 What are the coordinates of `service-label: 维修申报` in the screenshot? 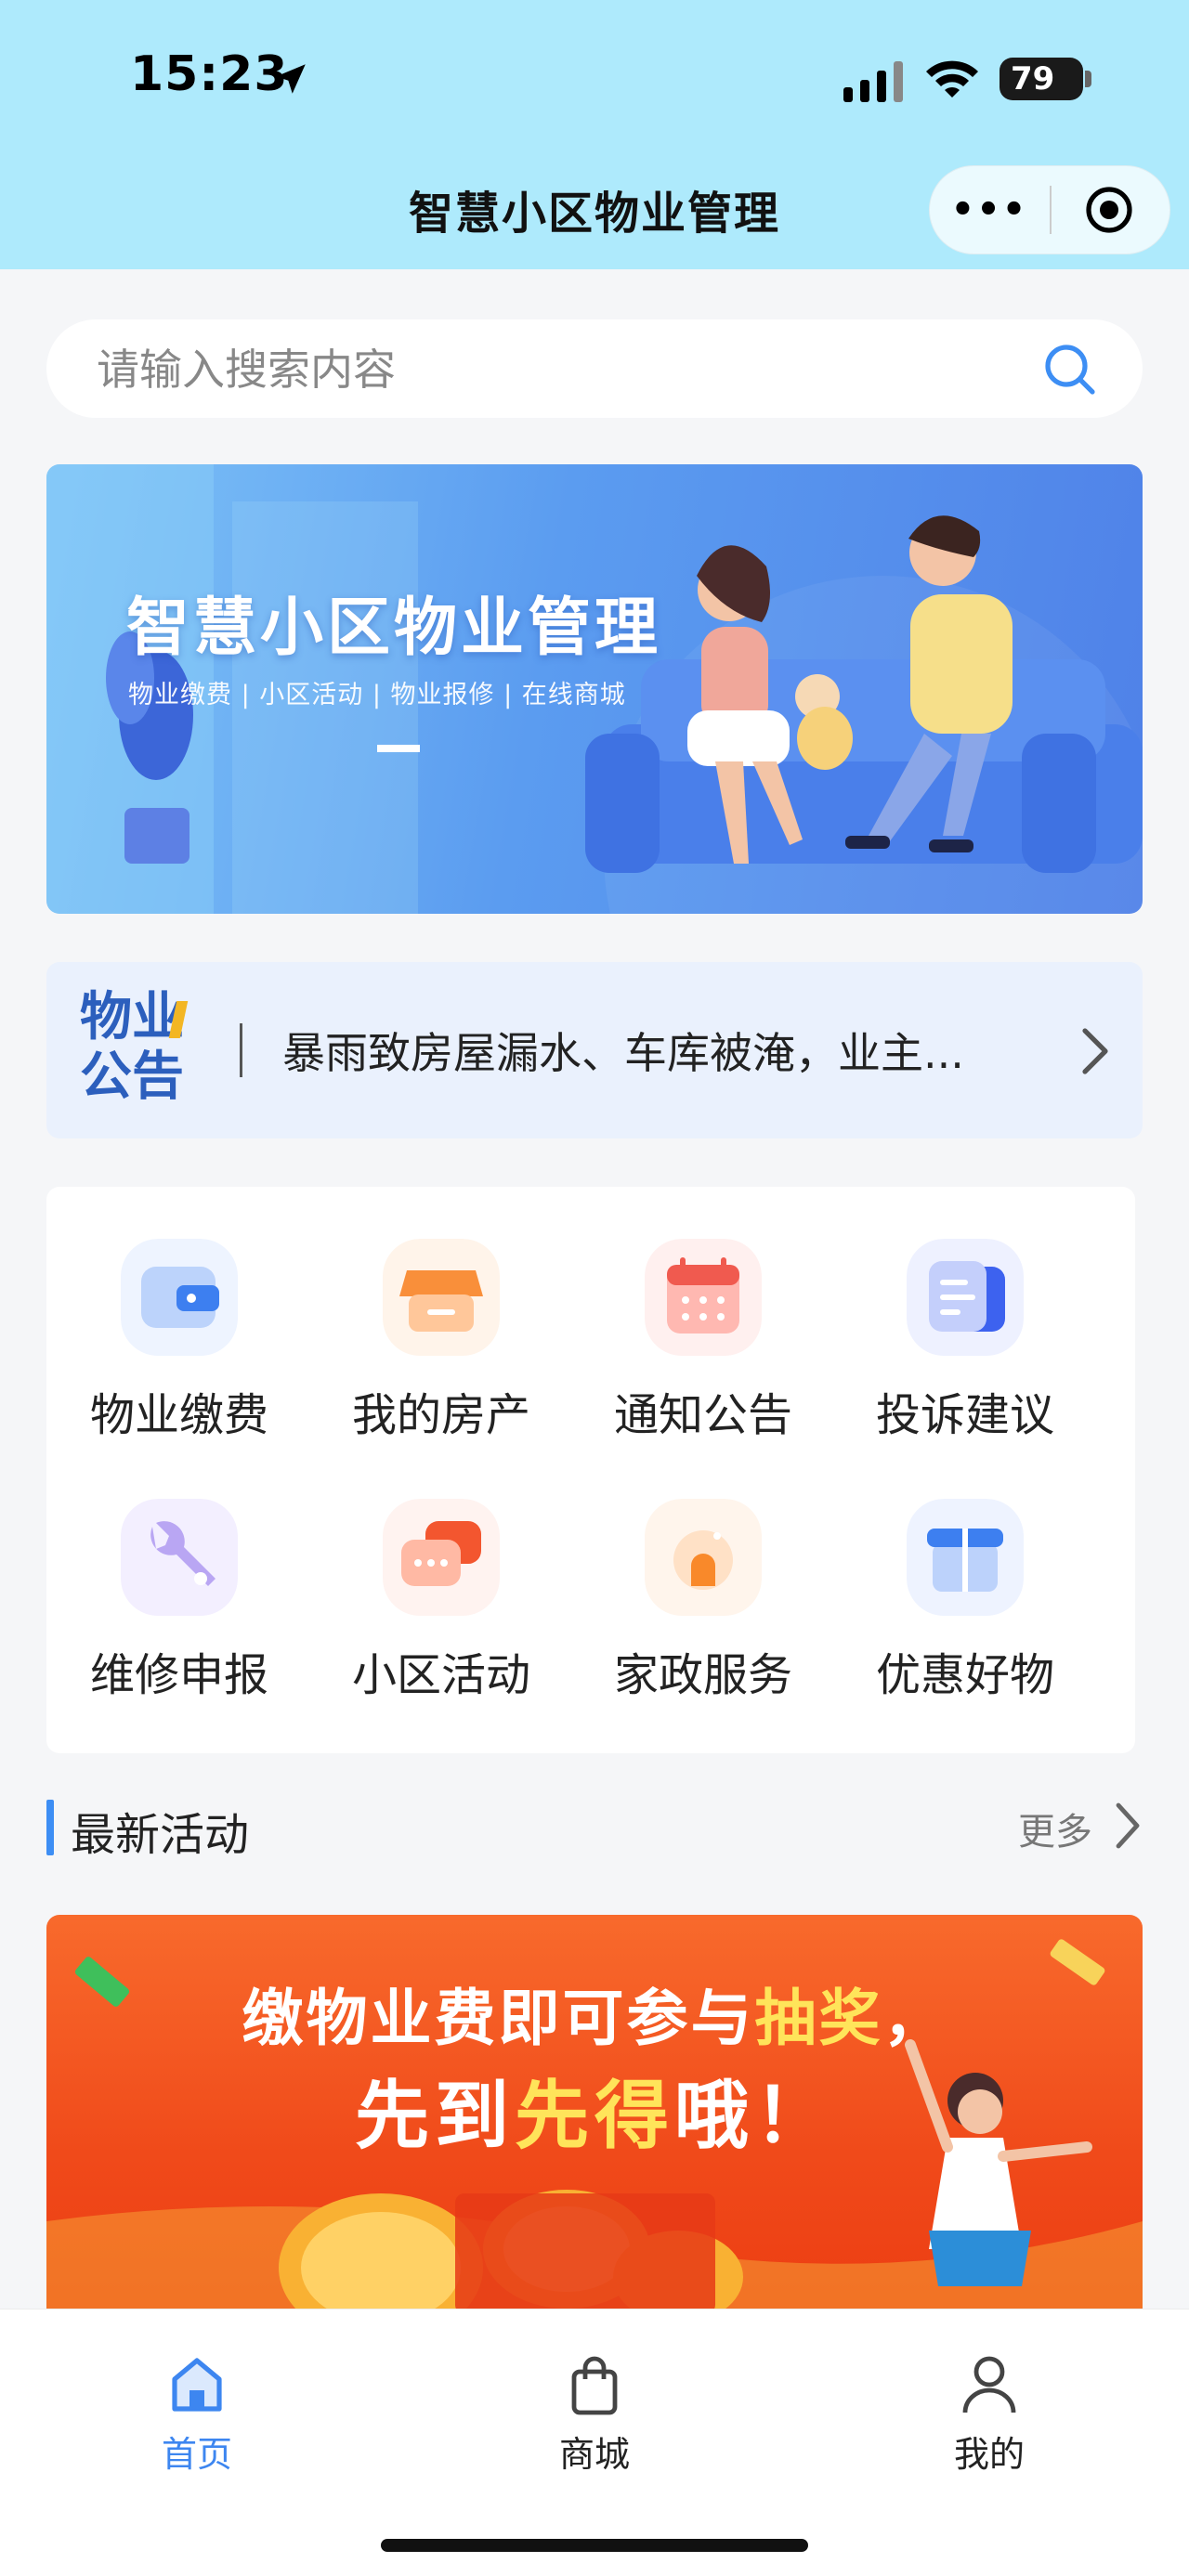 It's located at (178, 1675).